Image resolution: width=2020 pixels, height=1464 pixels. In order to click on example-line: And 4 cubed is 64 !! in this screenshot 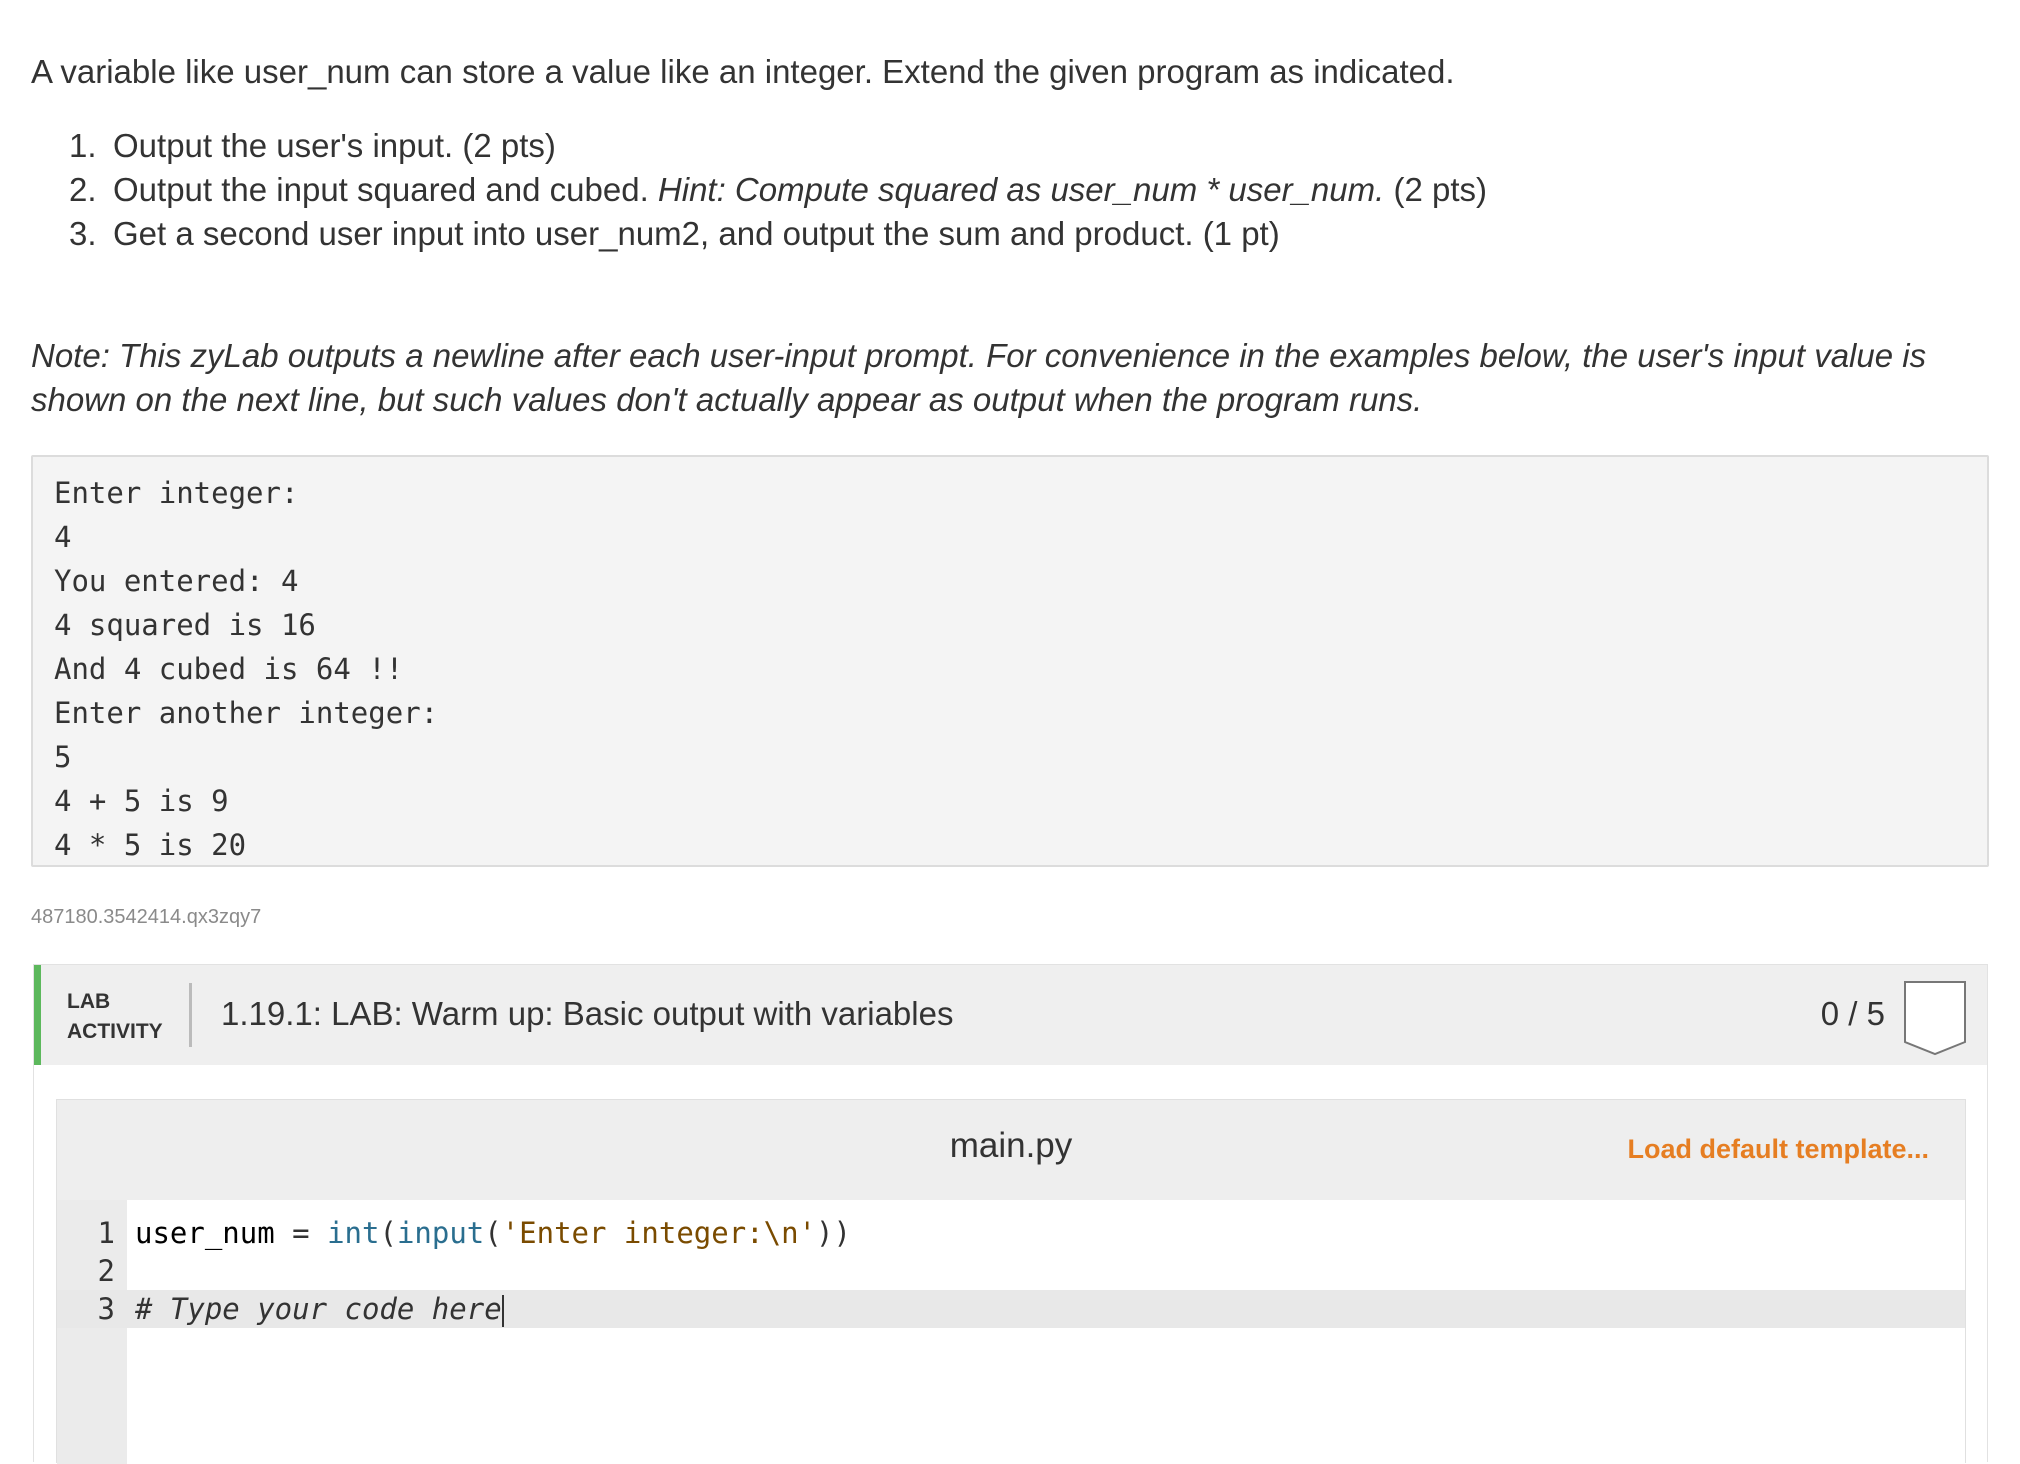, I will do `click(229, 669)`.